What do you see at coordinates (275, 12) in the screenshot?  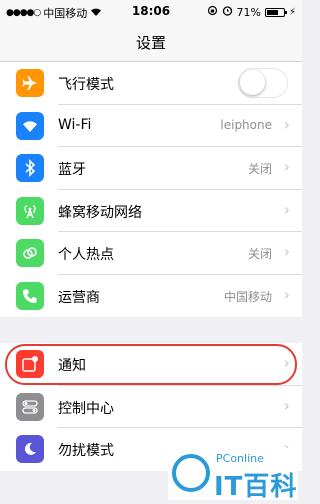 I see `battery-icon` at bounding box center [275, 12].